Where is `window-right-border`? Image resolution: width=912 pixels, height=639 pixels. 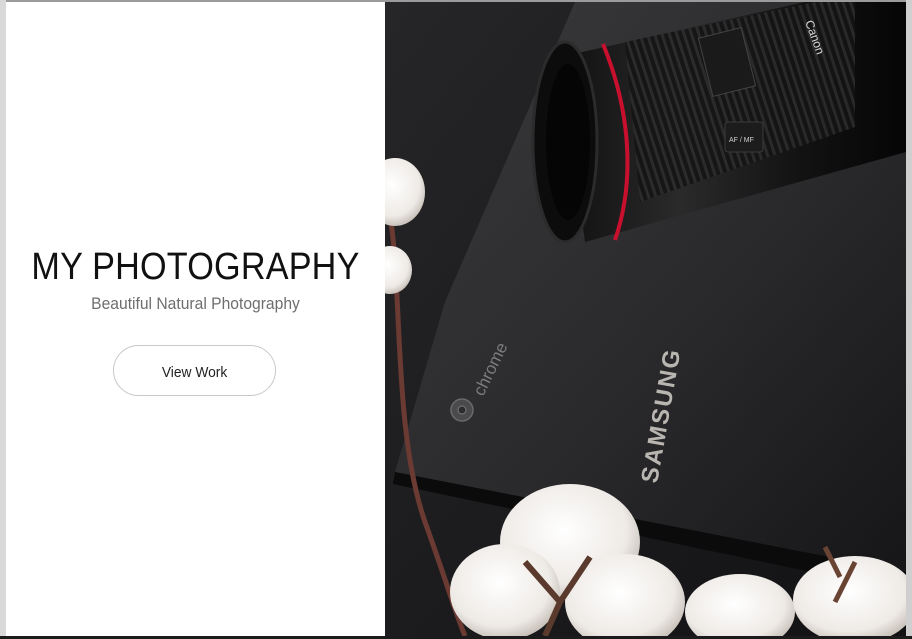 window-right-border is located at coordinates (909, 319).